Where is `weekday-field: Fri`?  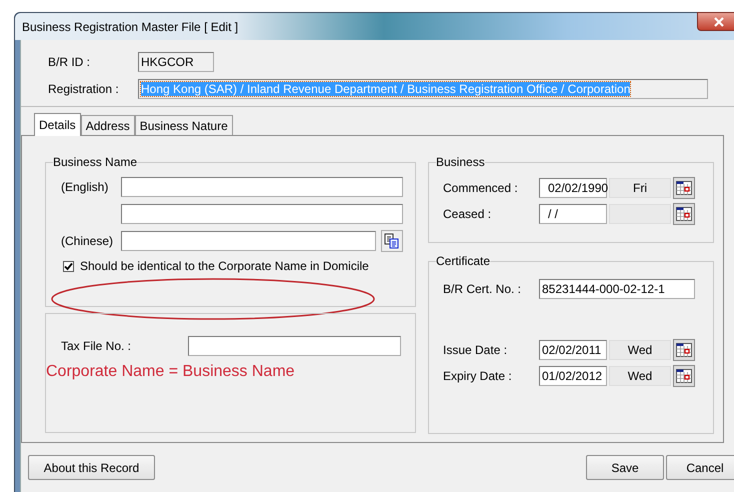 weekday-field: Fri is located at coordinates (640, 188).